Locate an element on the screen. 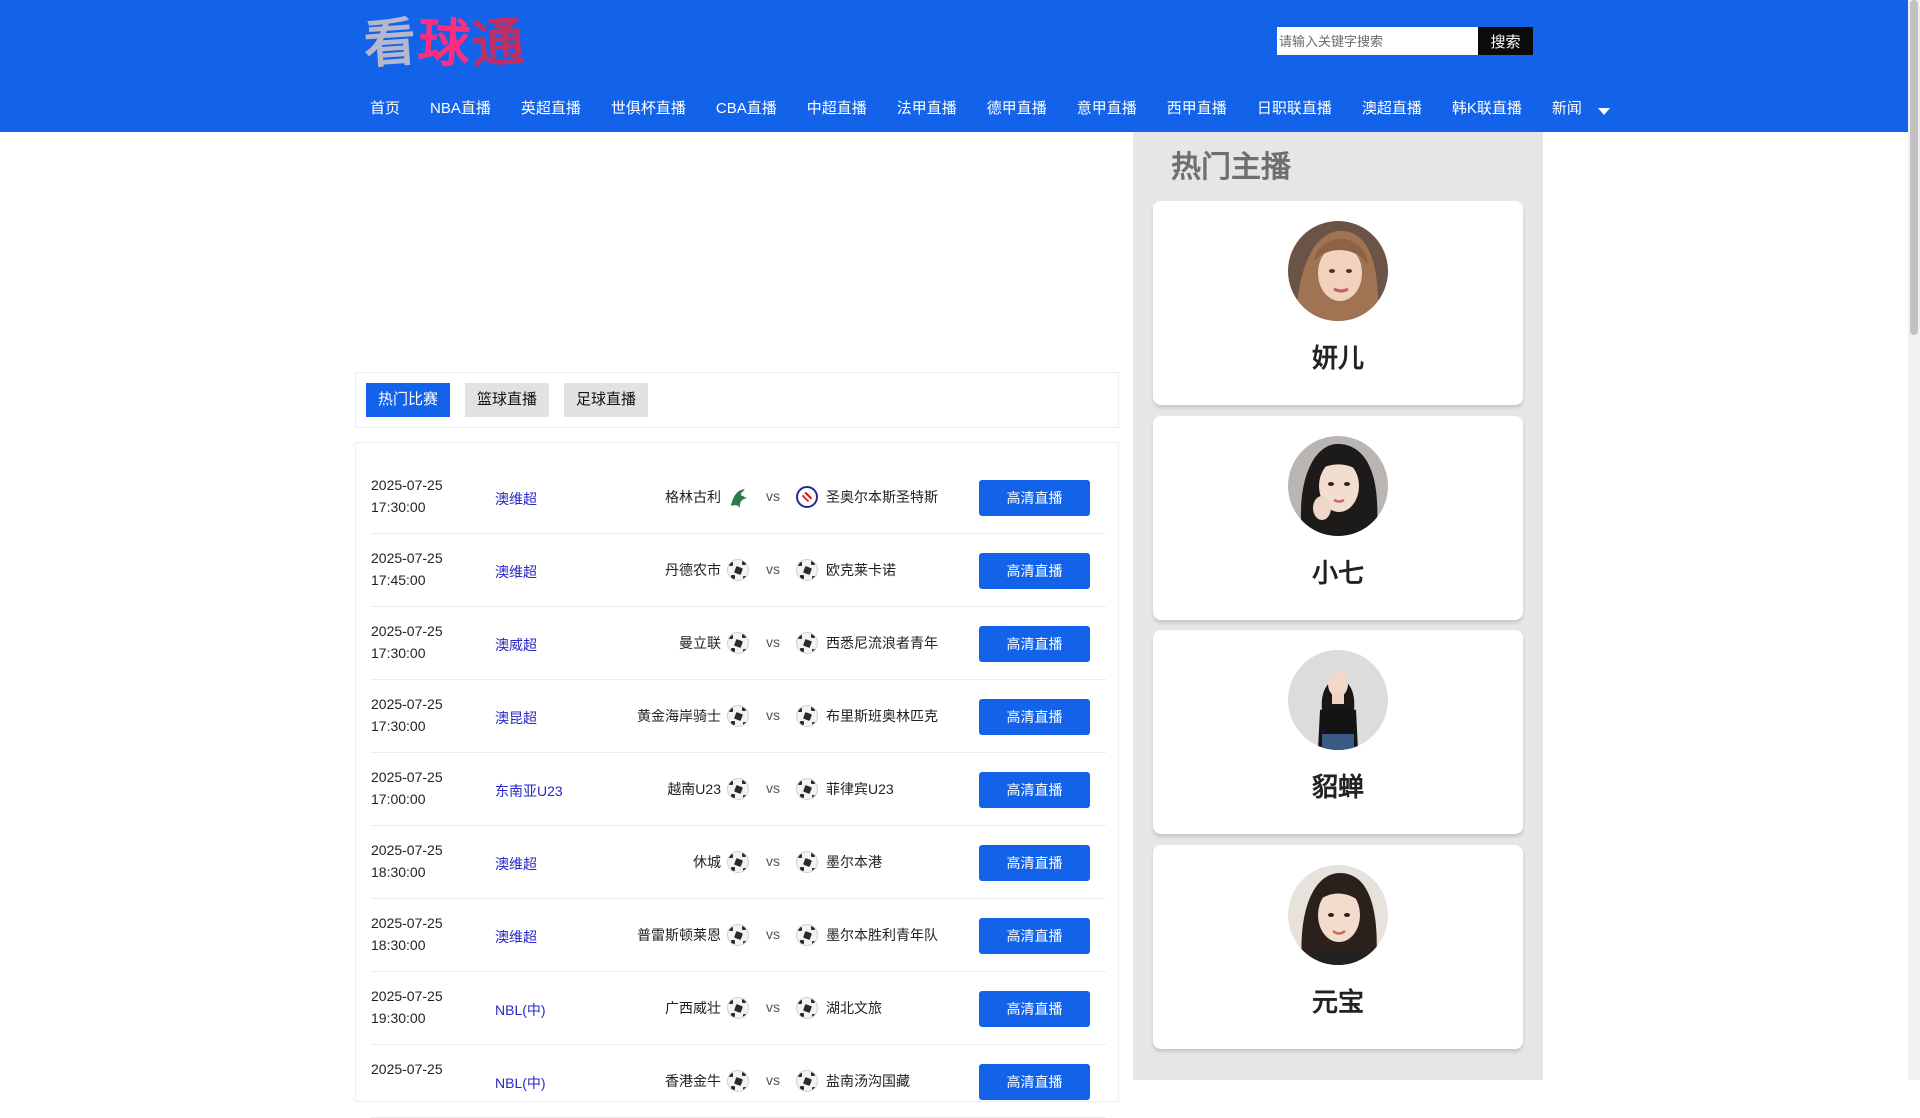 The height and width of the screenshot is (1118, 1920). site-logo: 看 球 通 is located at coordinates (445, 44).